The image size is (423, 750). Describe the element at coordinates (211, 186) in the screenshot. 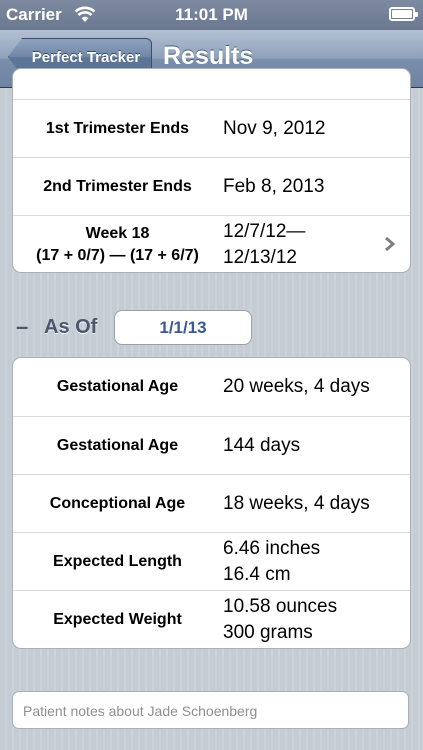

I see `table-row: 2nd Trimester Ends Feb 8, 2013` at that location.